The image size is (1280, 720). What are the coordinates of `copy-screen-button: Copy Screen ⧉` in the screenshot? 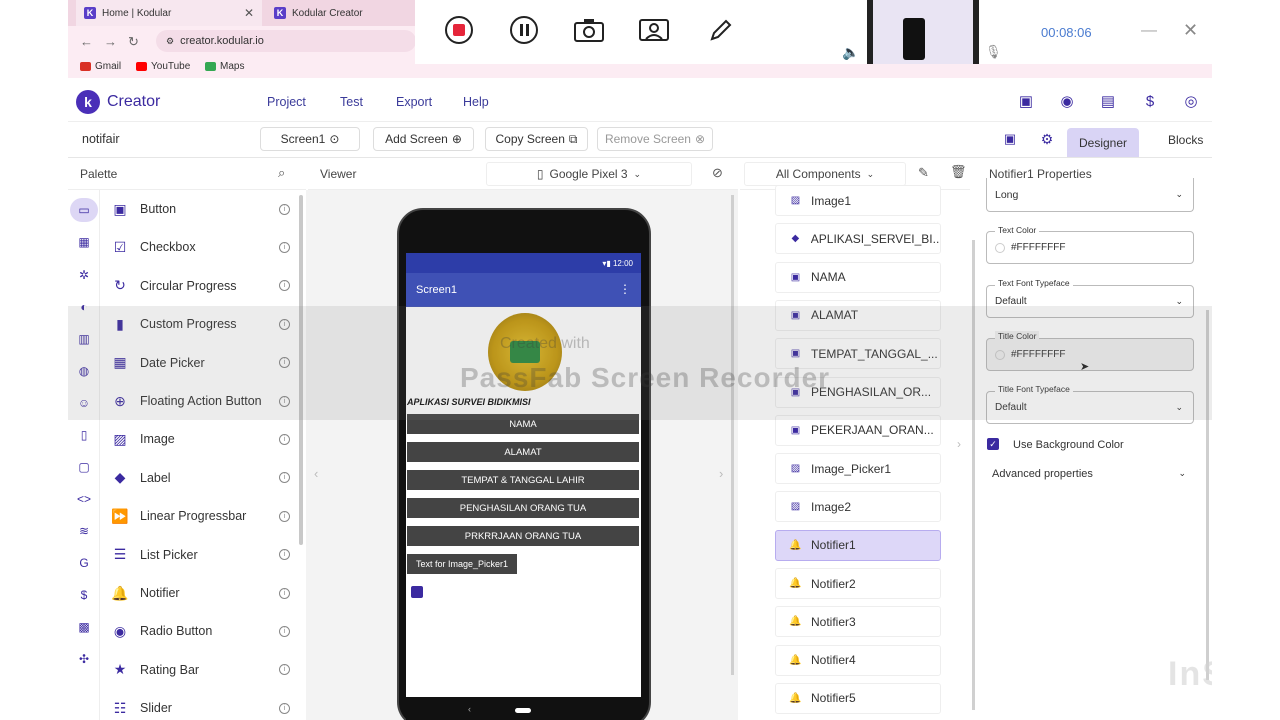 It's located at (536, 139).